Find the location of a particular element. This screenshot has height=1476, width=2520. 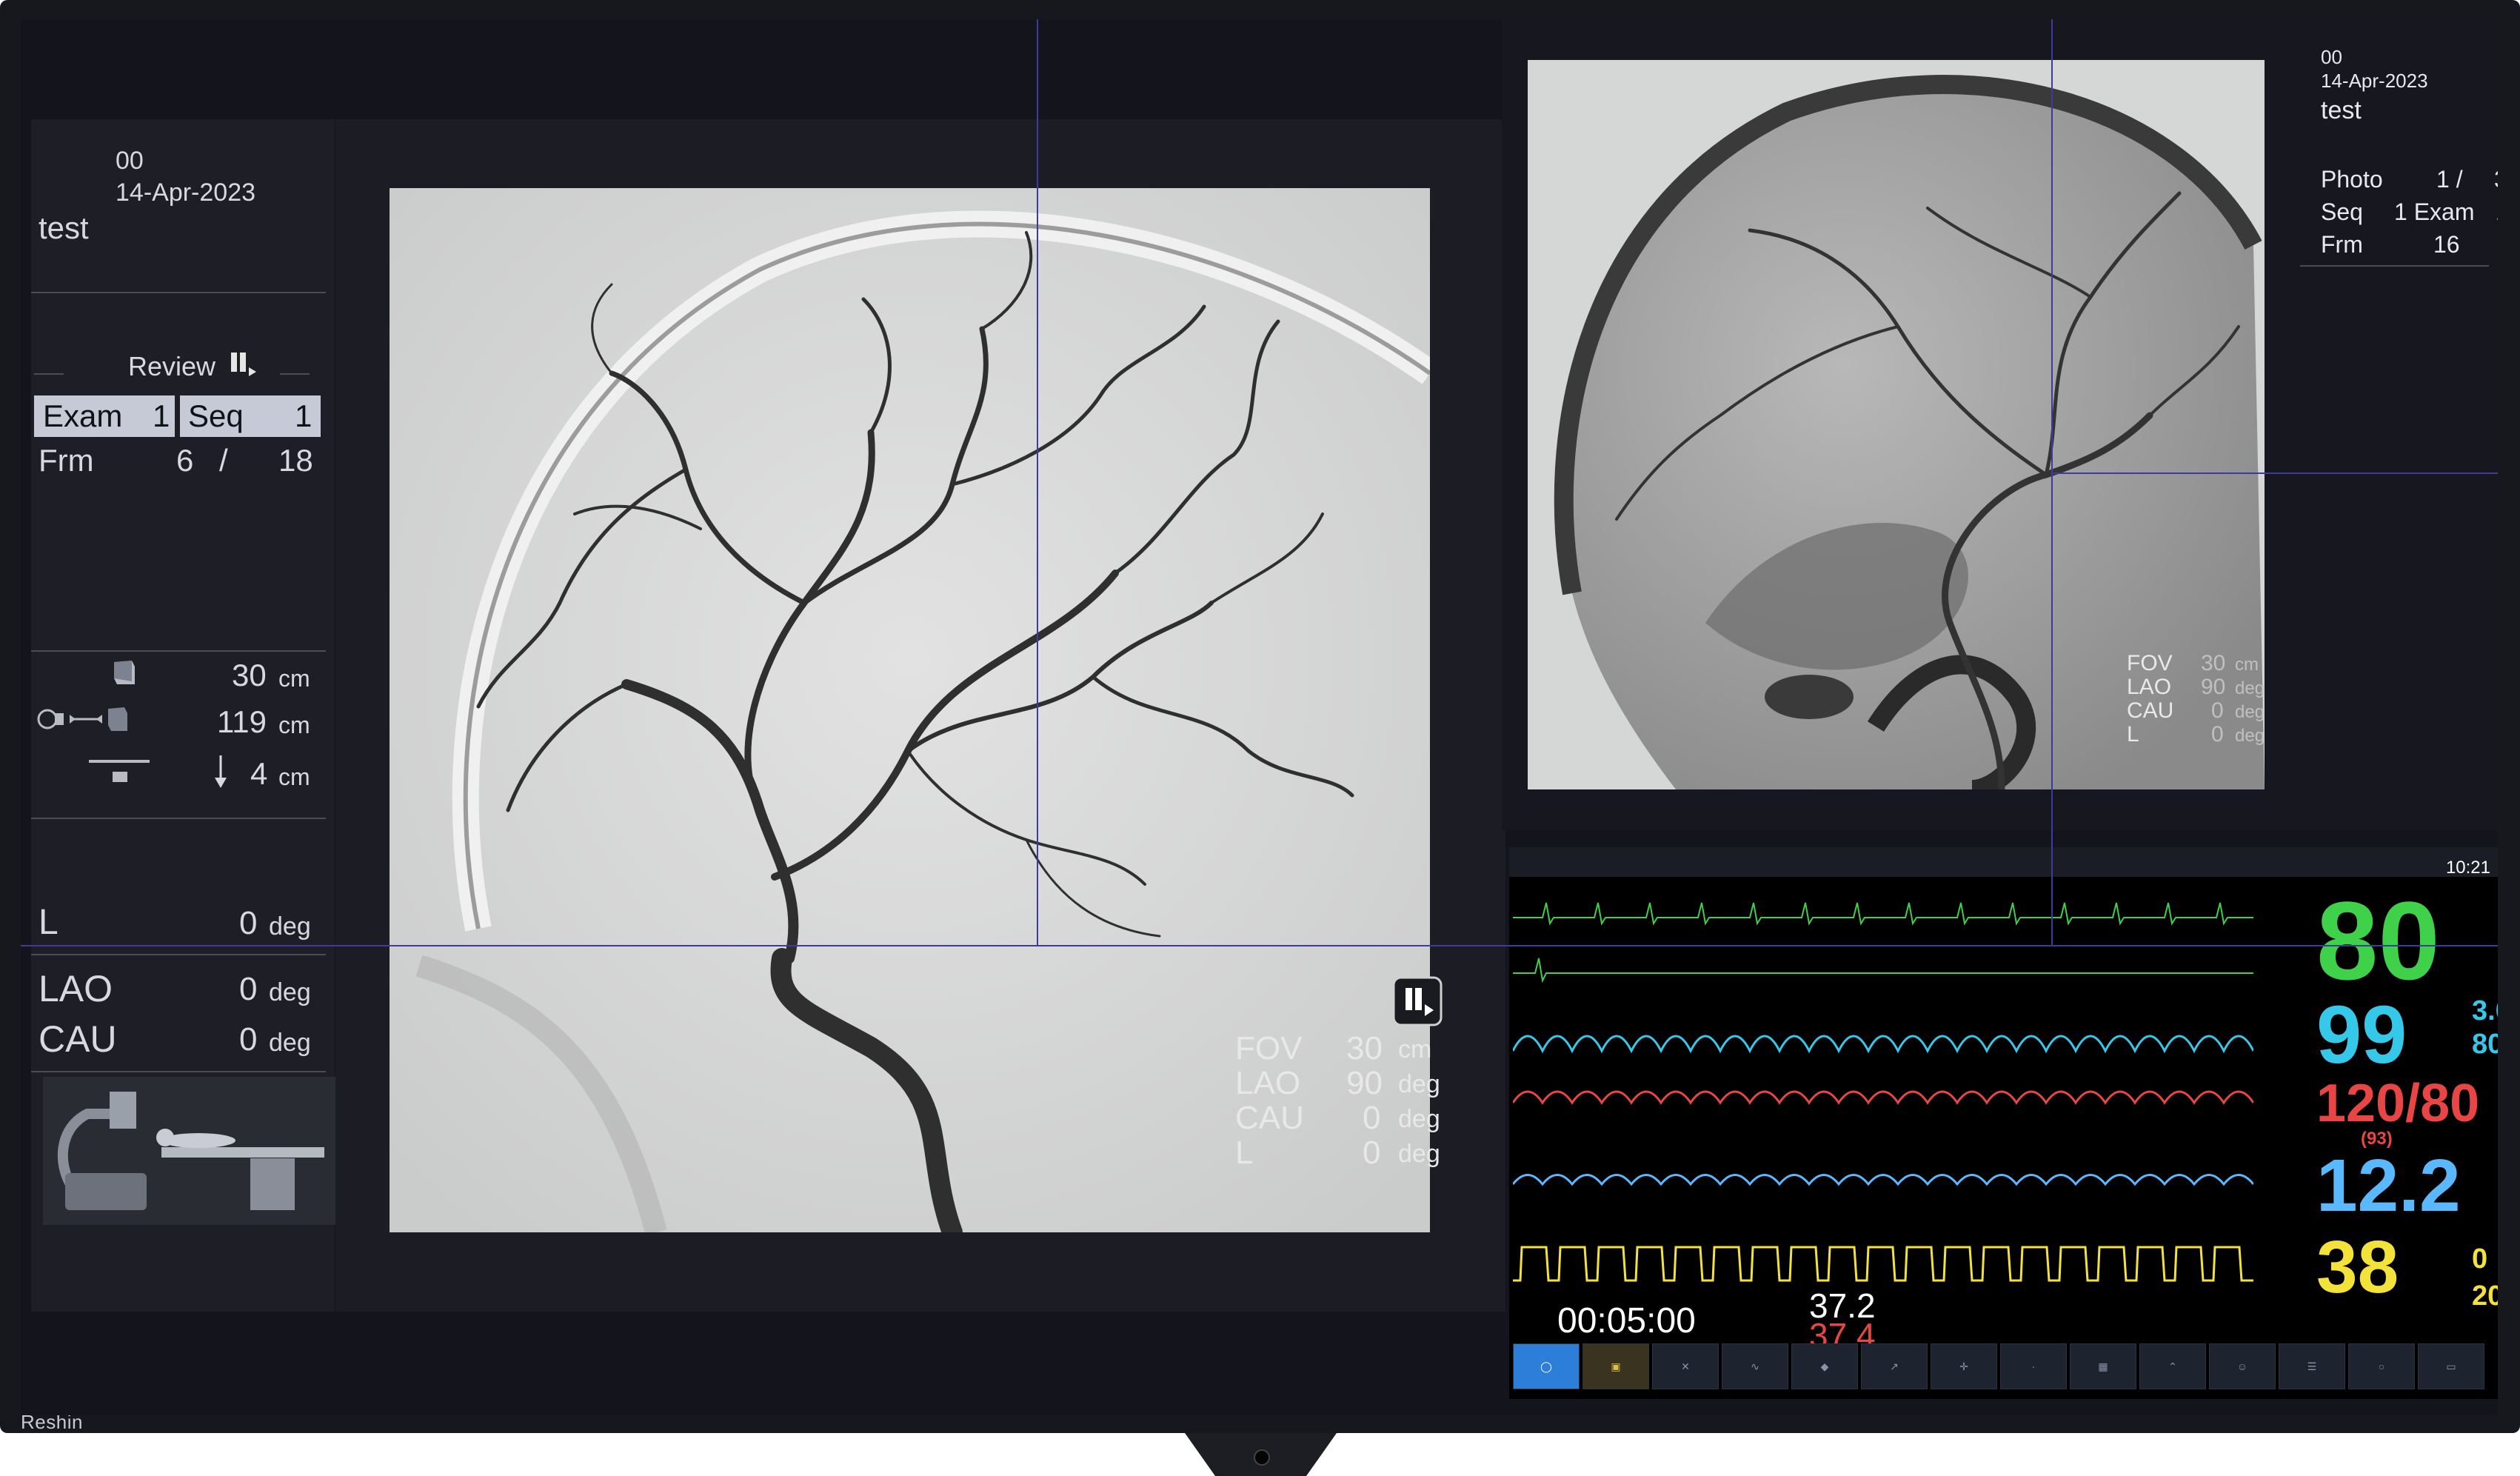

etco2-side-b: 20 is located at coordinates (2485, 1296).